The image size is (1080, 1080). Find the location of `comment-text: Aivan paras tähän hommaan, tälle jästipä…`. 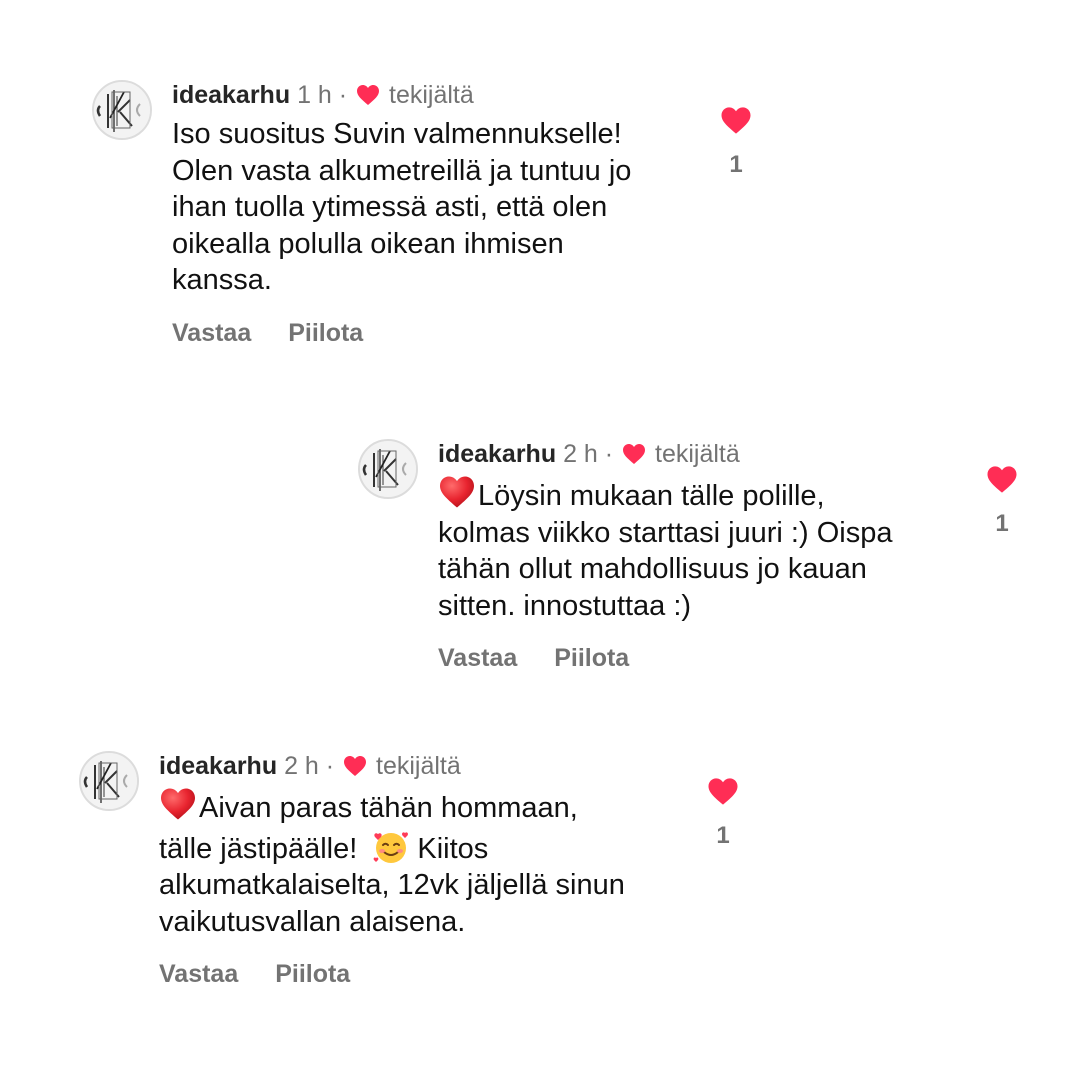

comment-text: Aivan paras tähän hommaan, tälle jästipä… is located at coordinates (392, 863).